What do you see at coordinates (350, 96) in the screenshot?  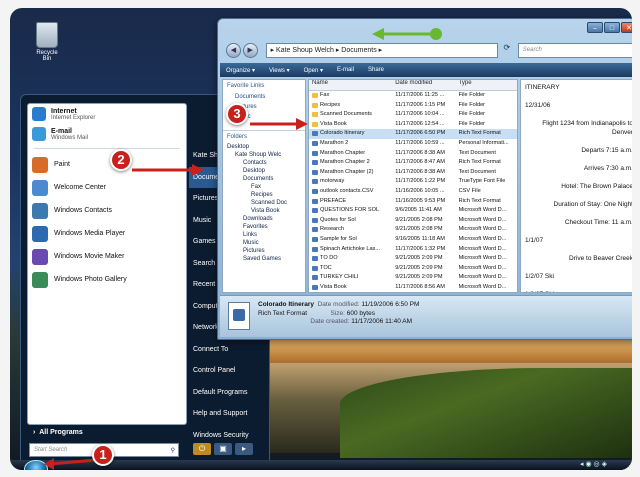 I see `file-name: Fax` at bounding box center [350, 96].